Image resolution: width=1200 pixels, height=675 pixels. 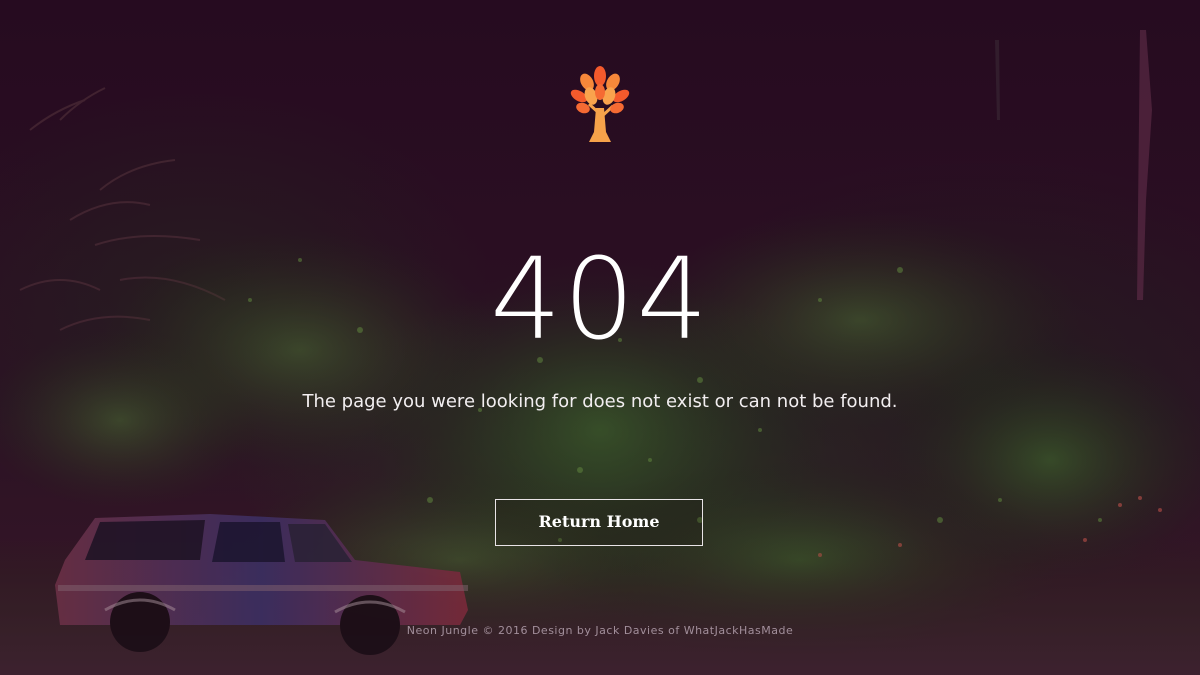 I want to click on return-home-button: Return Home, so click(x=599, y=522).